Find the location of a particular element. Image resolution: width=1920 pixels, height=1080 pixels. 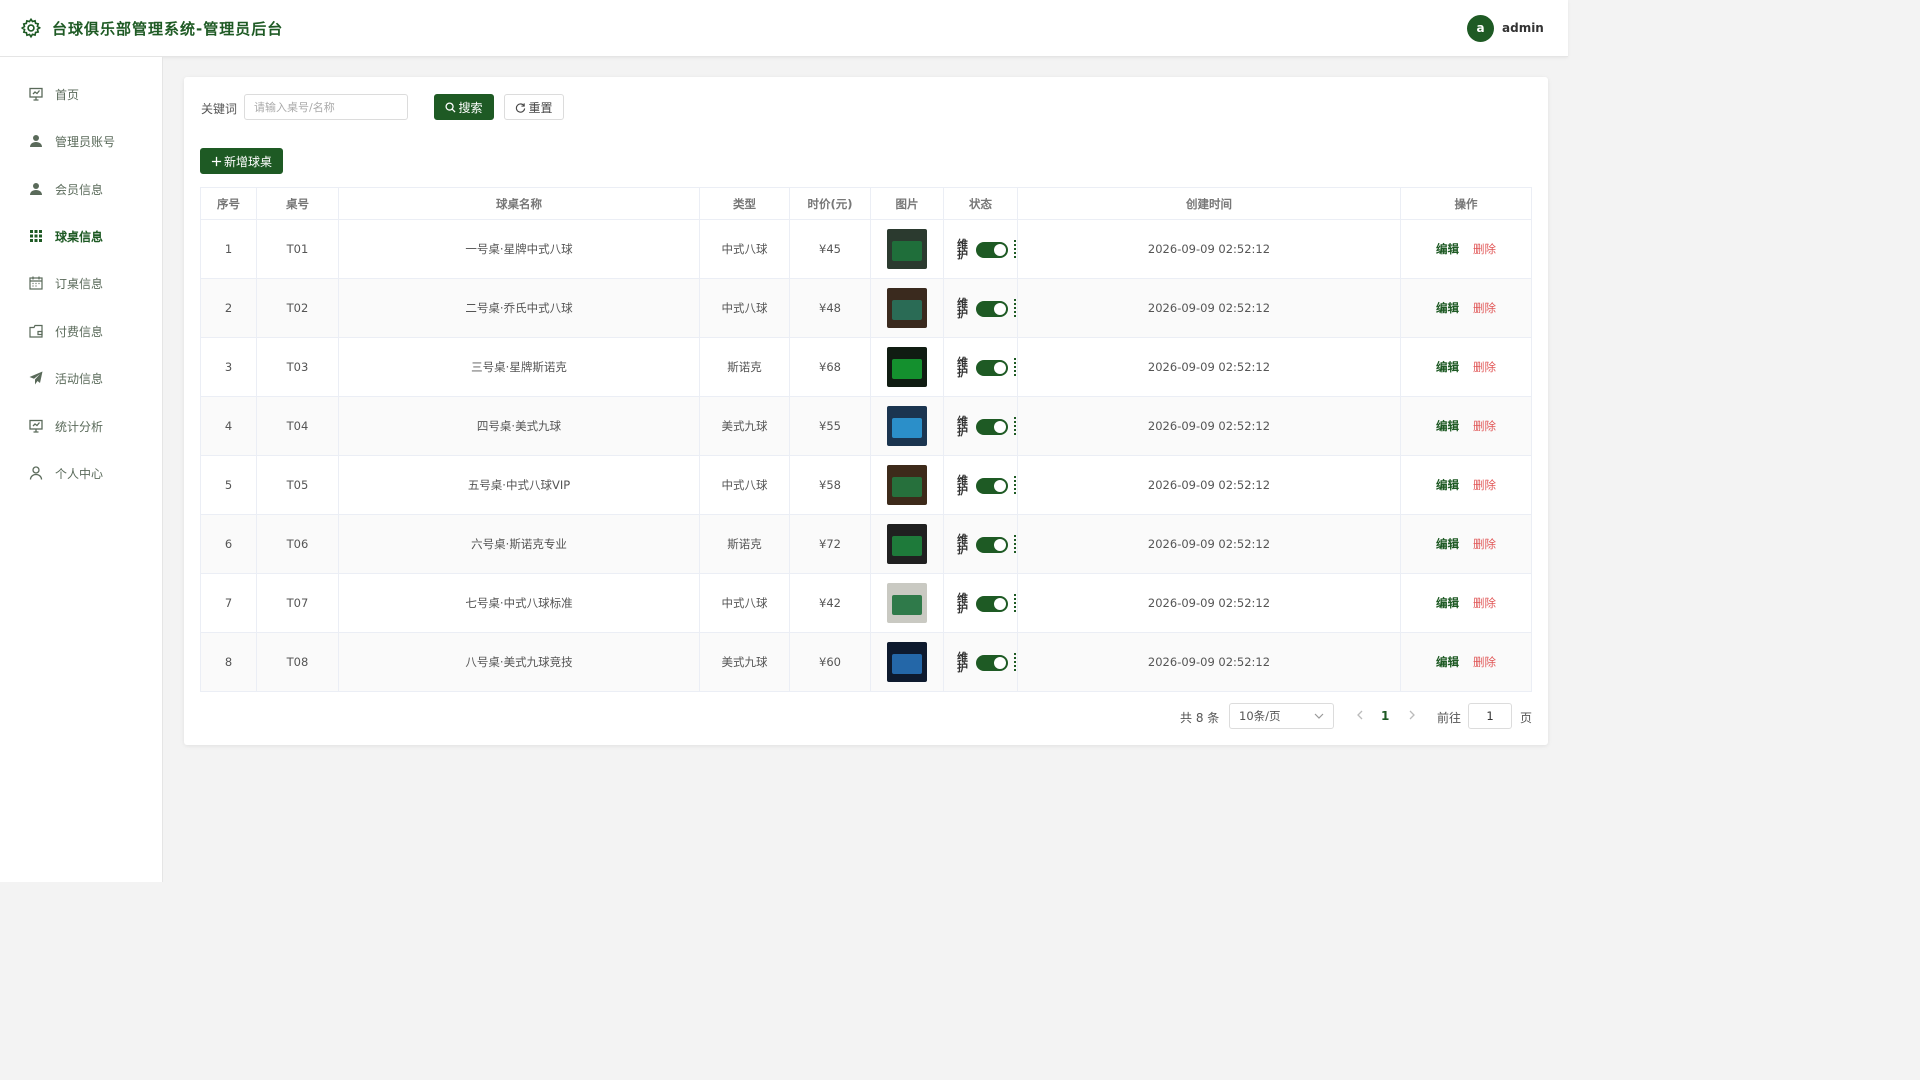

sidebar-item-profile: 个人中心 is located at coordinates (81, 473).